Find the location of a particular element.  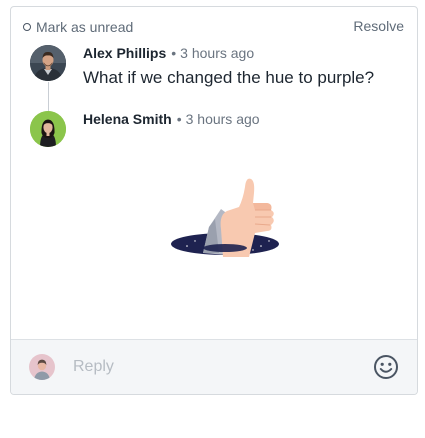

thumbs-up-hole-illustration is located at coordinates (225, 216).